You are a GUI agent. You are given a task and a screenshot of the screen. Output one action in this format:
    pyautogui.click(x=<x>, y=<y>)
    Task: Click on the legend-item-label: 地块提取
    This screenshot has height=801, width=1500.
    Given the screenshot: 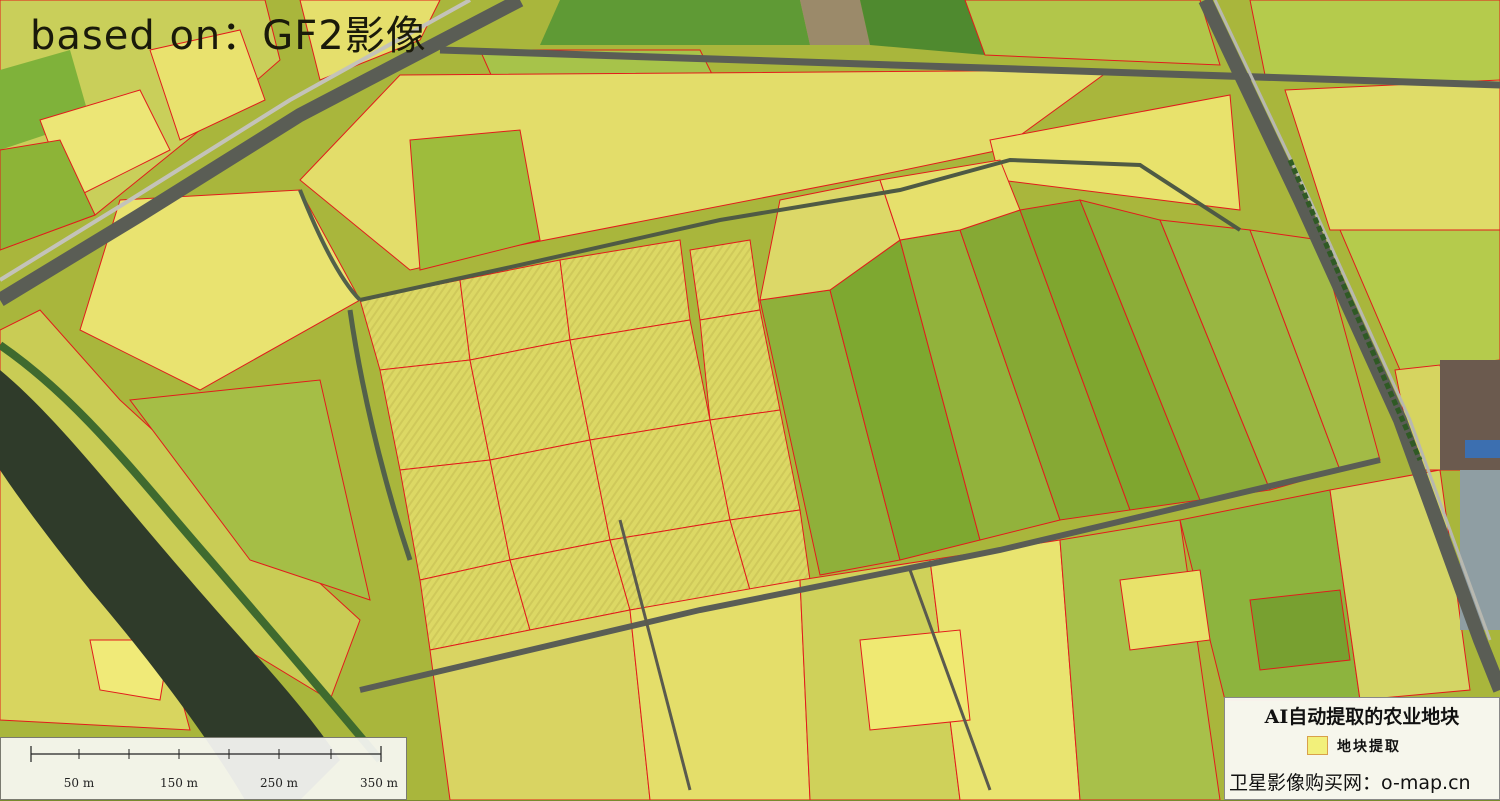 What is the action you would take?
    pyautogui.click(x=1369, y=747)
    